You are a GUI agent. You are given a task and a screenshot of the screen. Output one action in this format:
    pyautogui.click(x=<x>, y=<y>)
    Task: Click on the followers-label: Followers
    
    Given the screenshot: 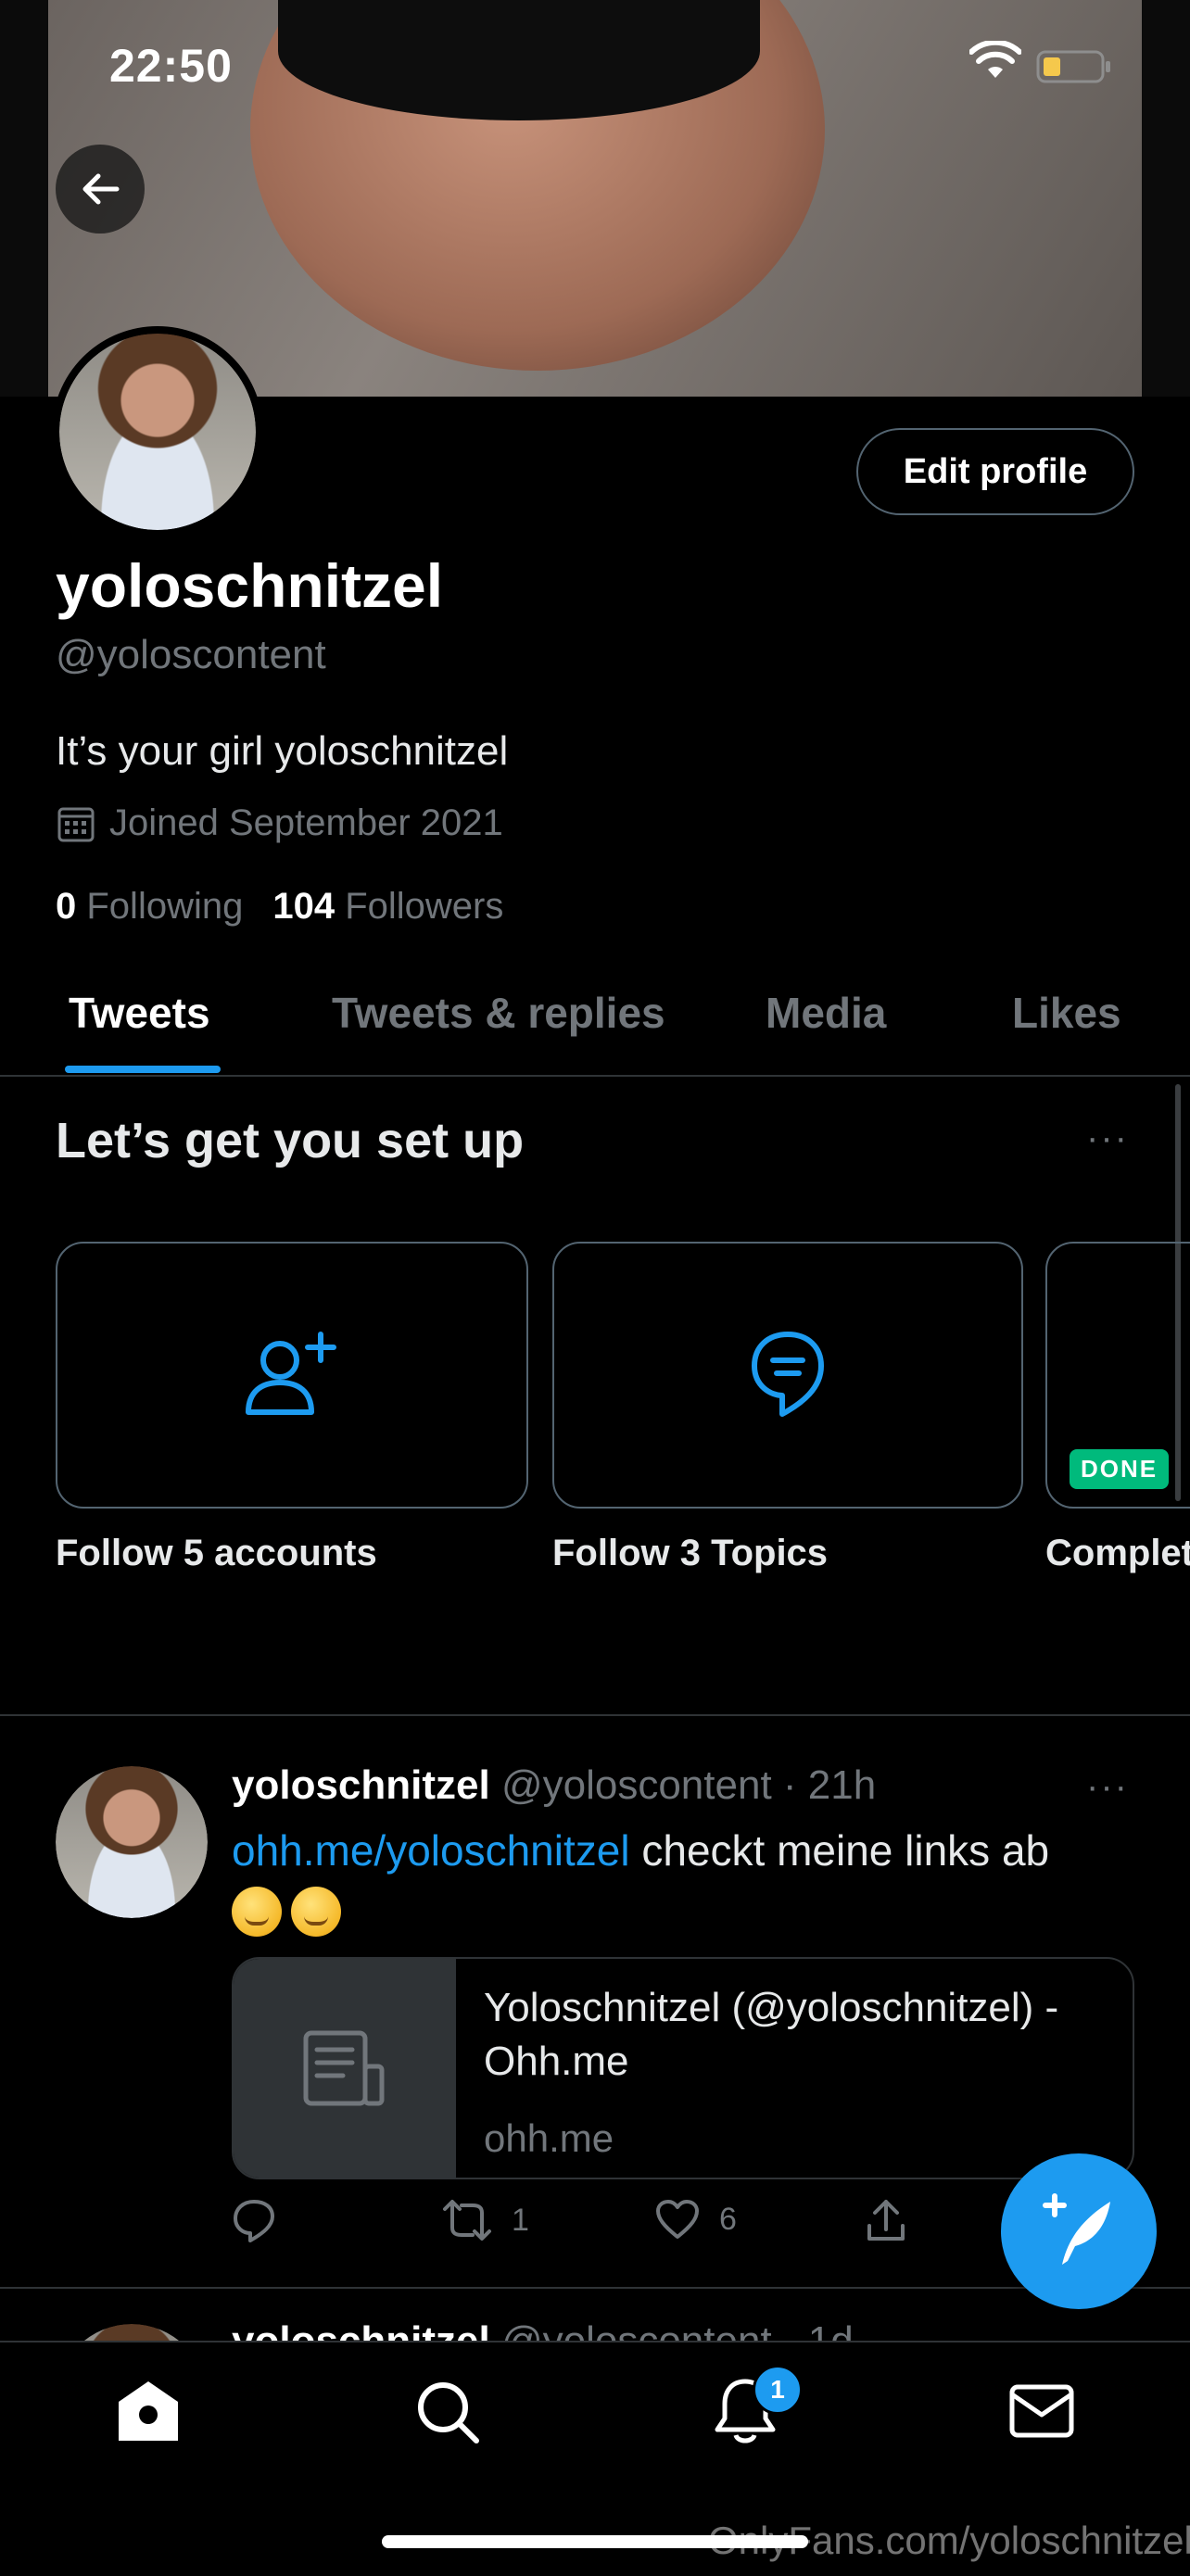 What is the action you would take?
    pyautogui.click(x=424, y=906)
    